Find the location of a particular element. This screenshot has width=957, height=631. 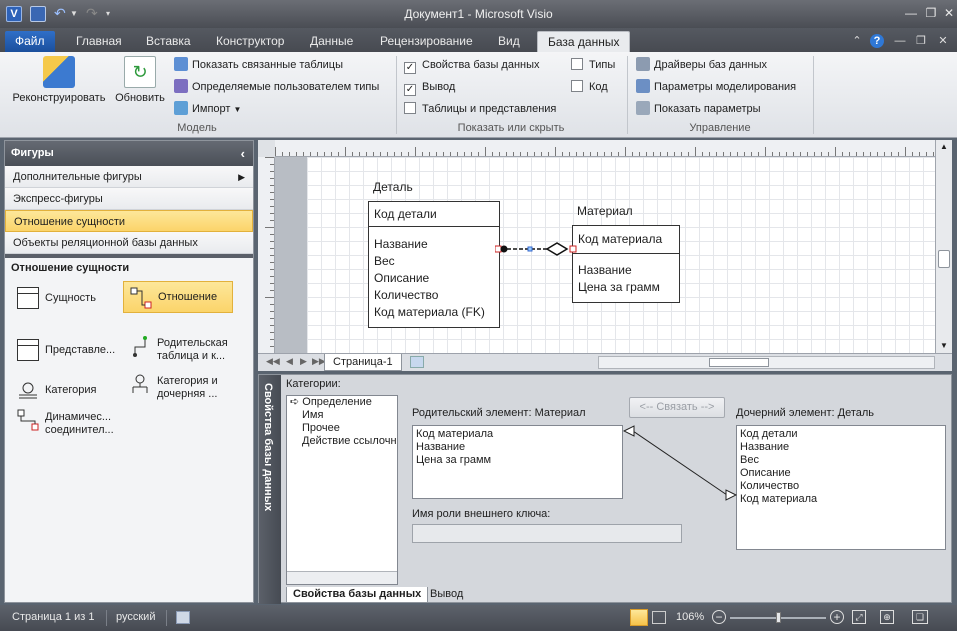

close-button: ✕ is located at coordinates (948, 13).